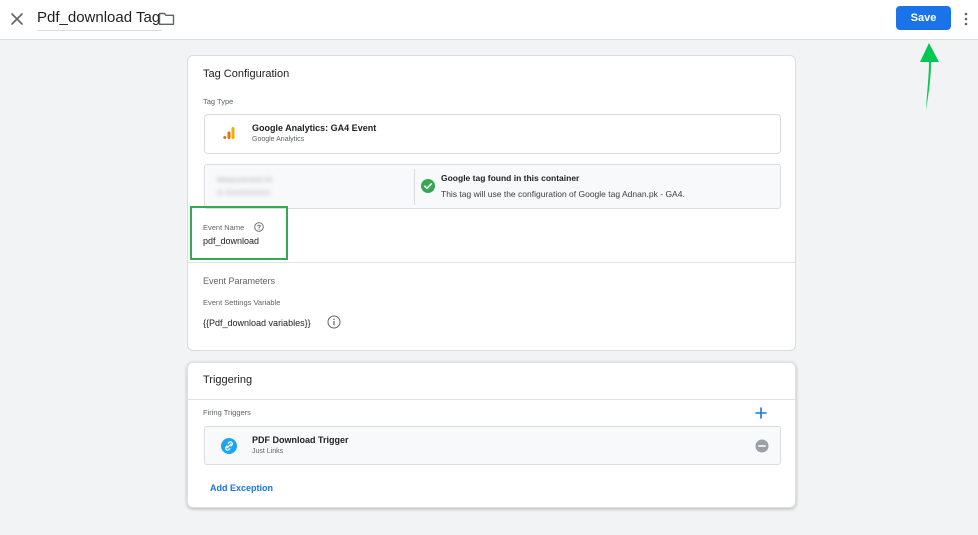  Describe the element at coordinates (166, 18) in the screenshot. I see `folder-icon` at that location.